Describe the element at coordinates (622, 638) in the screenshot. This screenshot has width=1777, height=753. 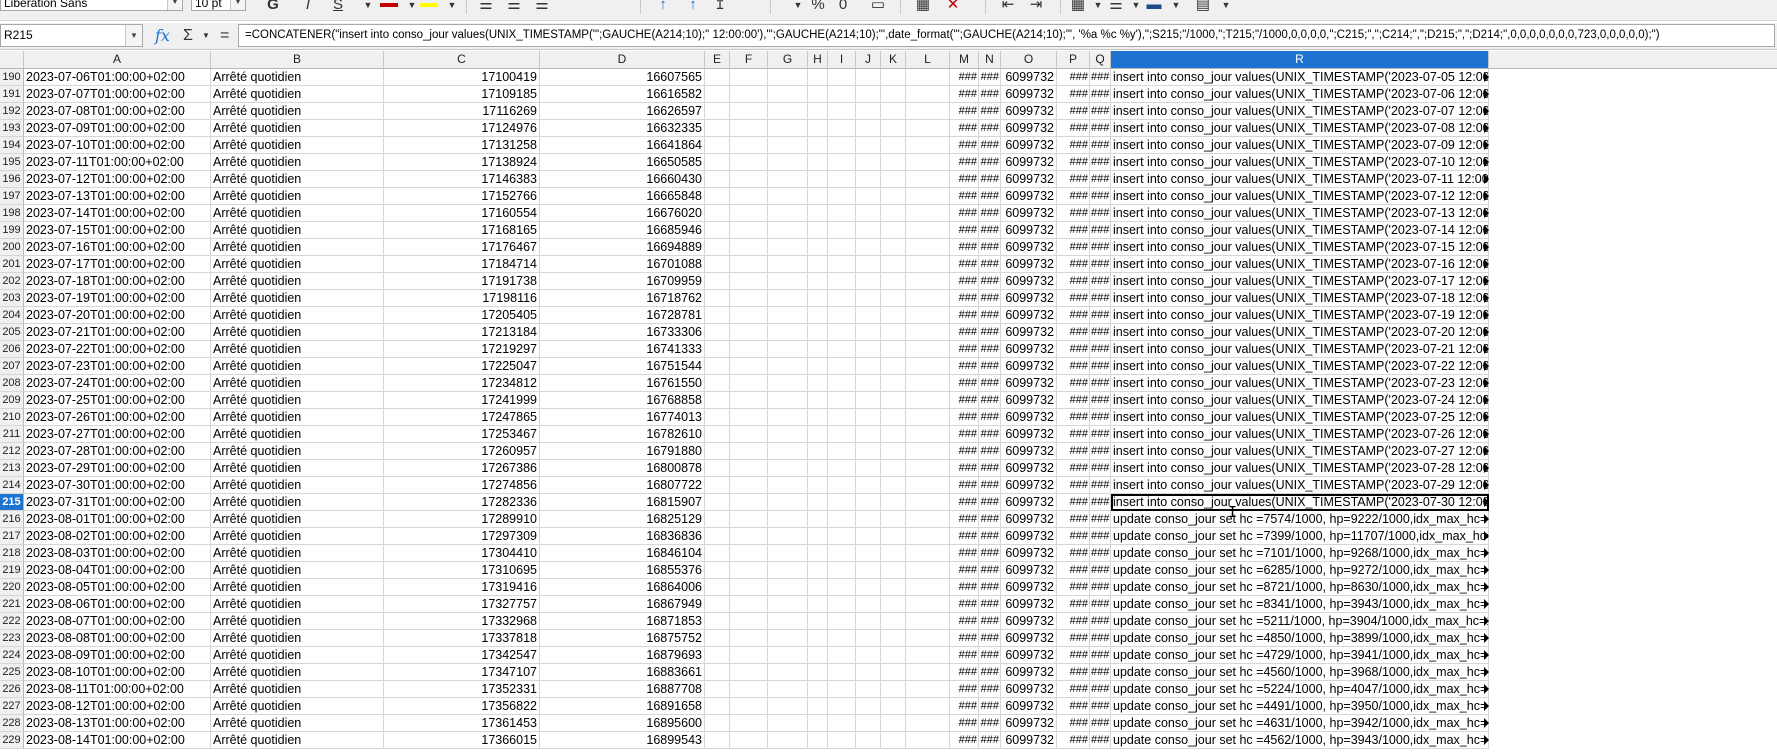
I see `cell-d: 16875752` at that location.